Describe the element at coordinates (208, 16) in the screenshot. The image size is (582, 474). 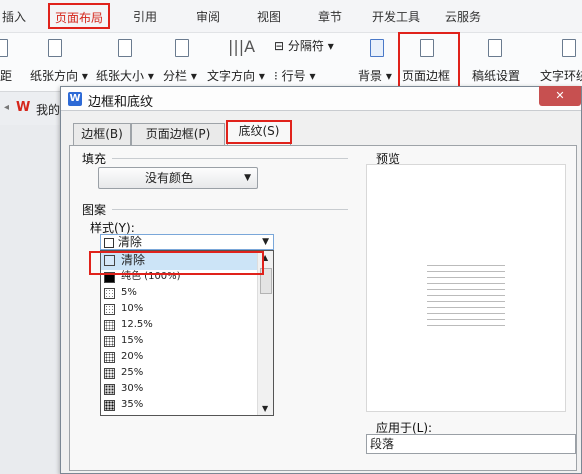
I see `tab-review: 审阅` at that location.